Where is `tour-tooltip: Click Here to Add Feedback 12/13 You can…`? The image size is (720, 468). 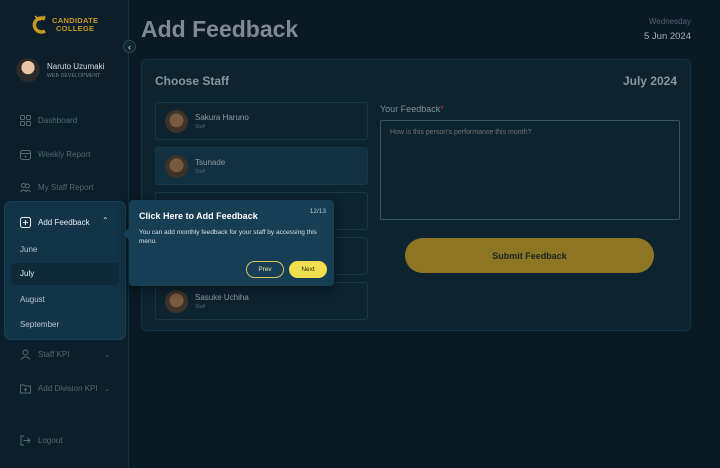 tour-tooltip: Click Here to Add Feedback 12/13 You can… is located at coordinates (228, 243).